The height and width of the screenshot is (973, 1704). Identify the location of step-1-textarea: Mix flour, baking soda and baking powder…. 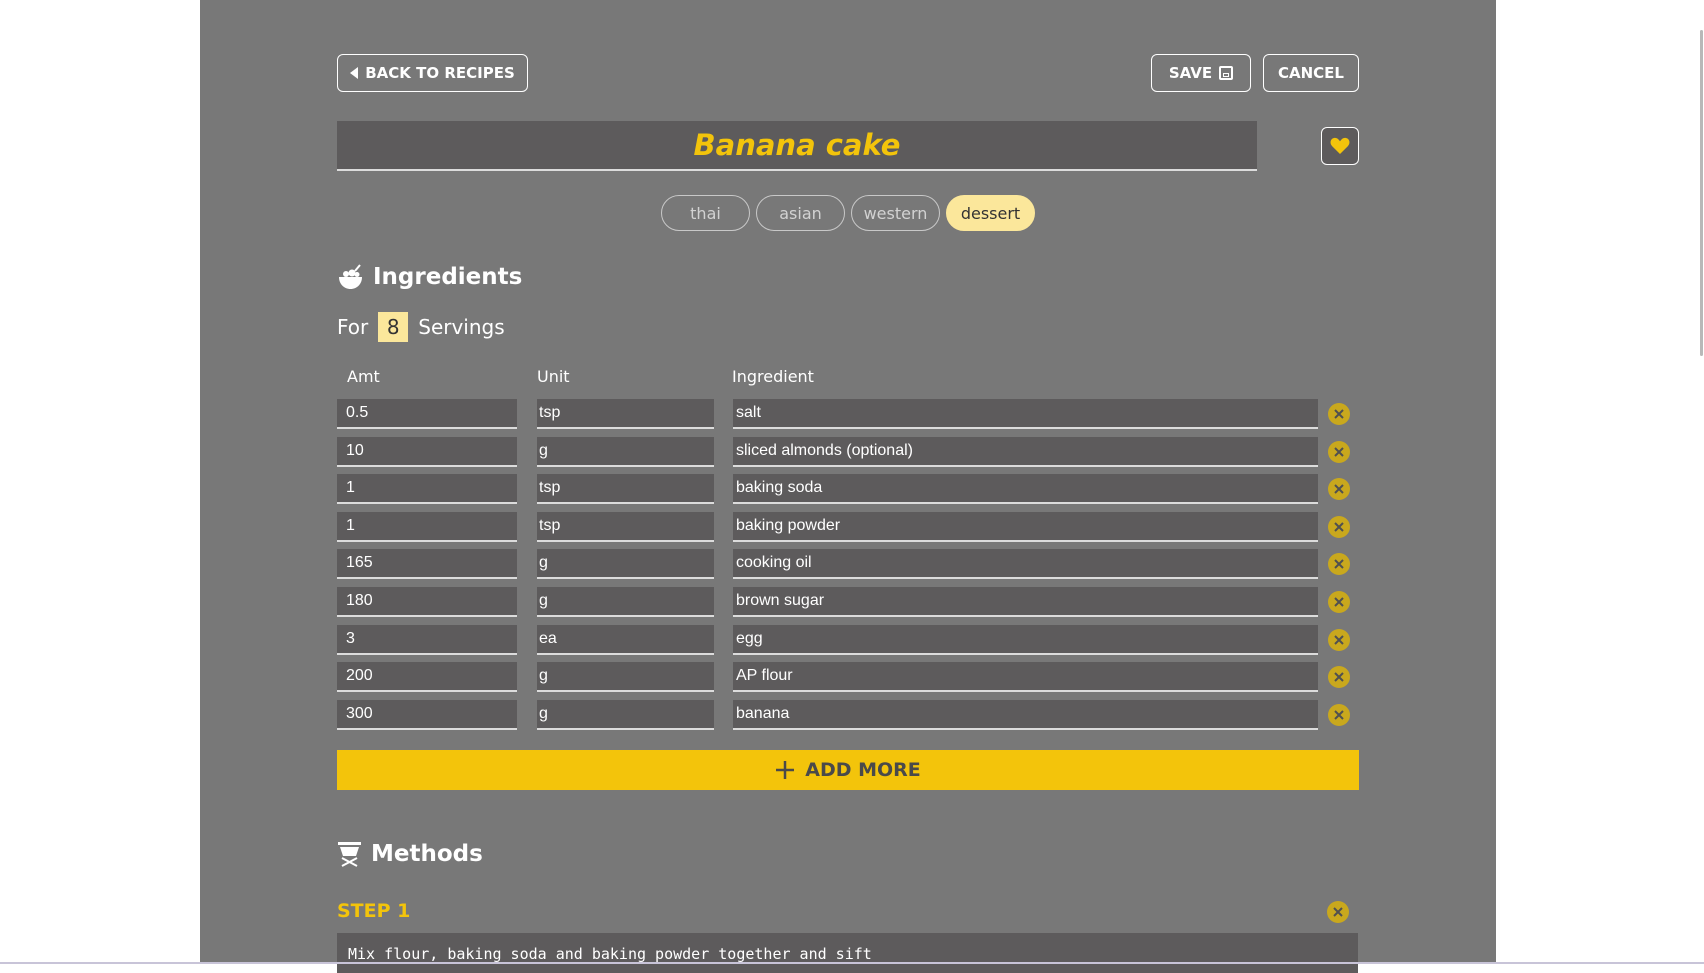
(847, 953).